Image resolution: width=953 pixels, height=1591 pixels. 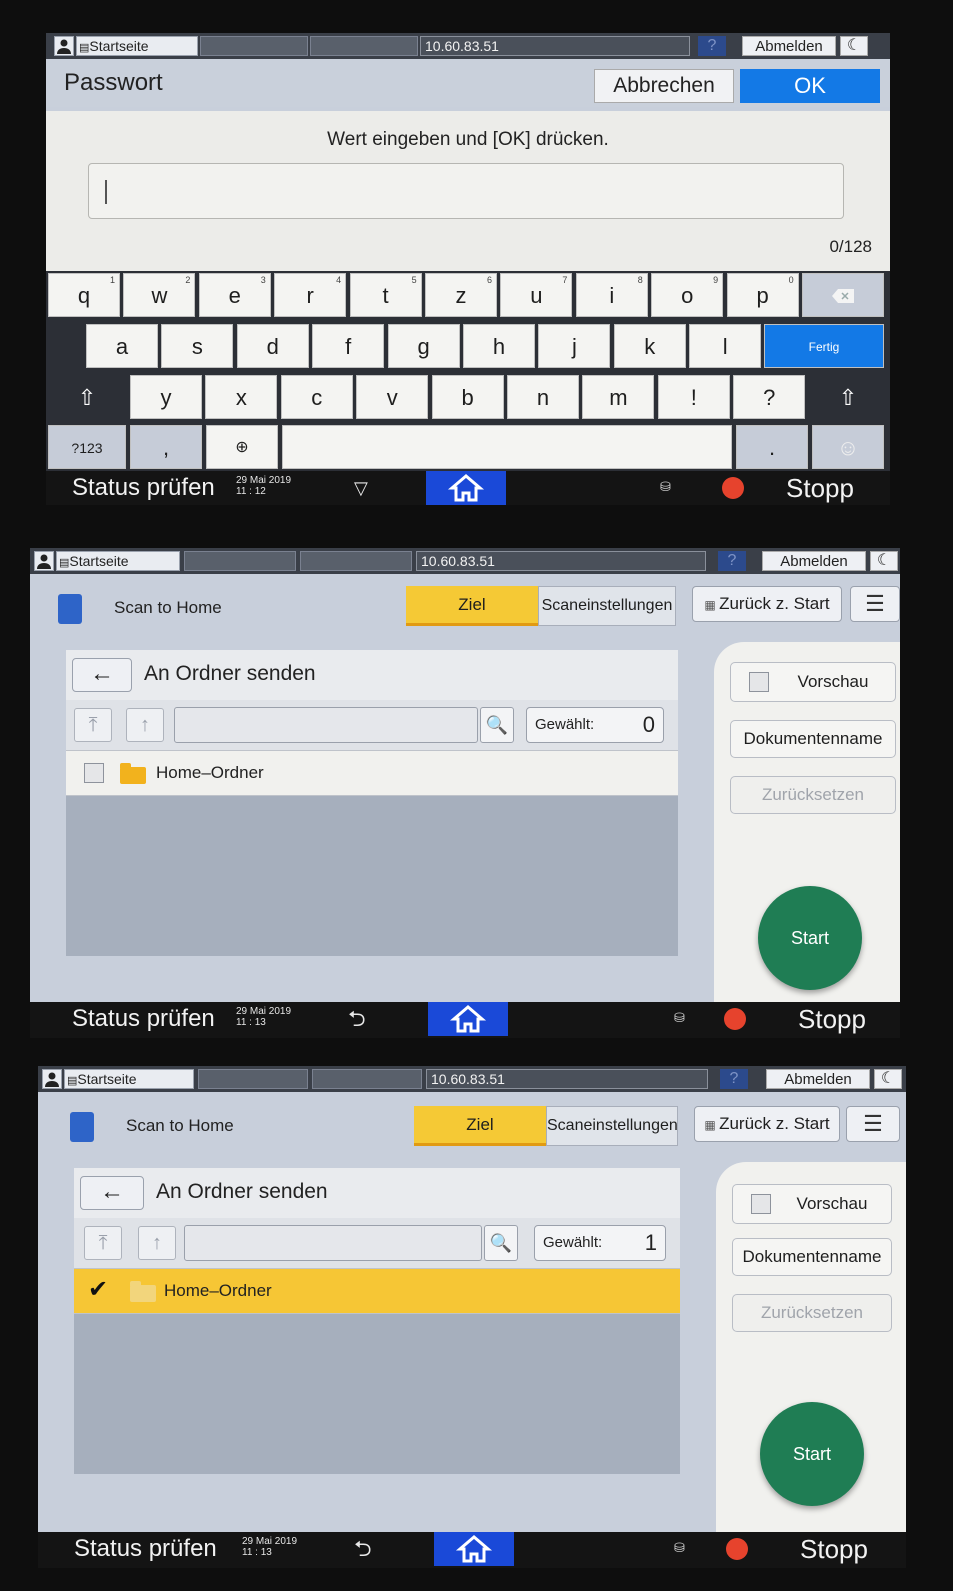 What do you see at coordinates (310, 295) in the screenshot?
I see `key-r: r4` at bounding box center [310, 295].